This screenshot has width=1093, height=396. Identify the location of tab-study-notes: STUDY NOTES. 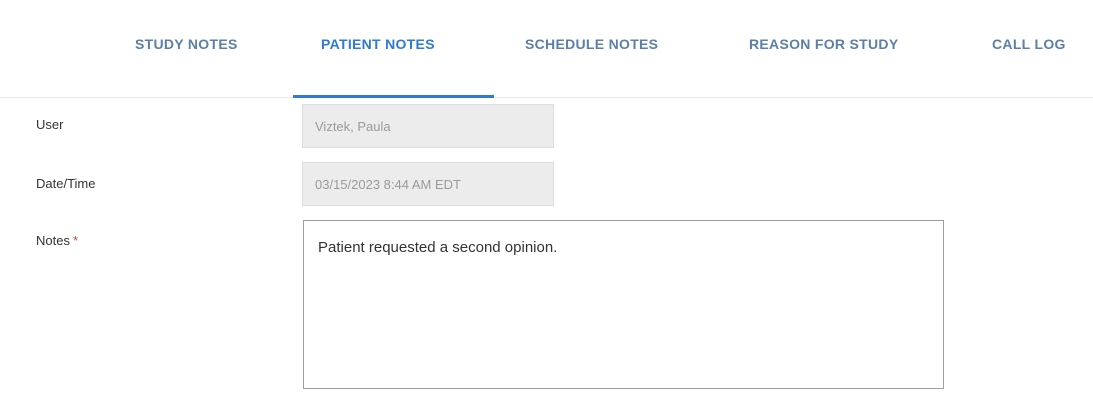
(186, 65).